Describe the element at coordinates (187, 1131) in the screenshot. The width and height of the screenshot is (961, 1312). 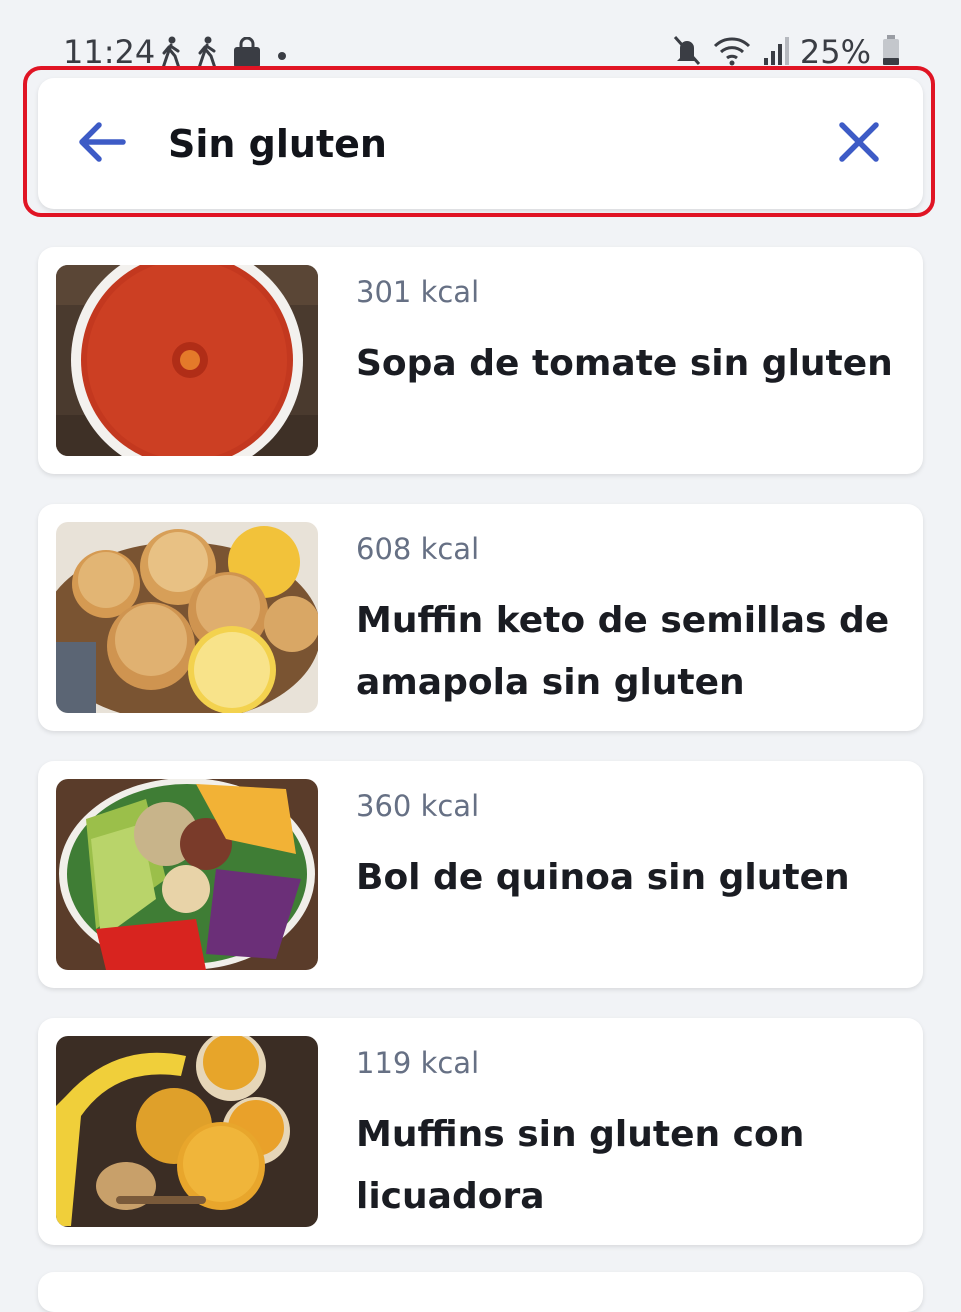
I see `banana-muffins-photo` at that location.